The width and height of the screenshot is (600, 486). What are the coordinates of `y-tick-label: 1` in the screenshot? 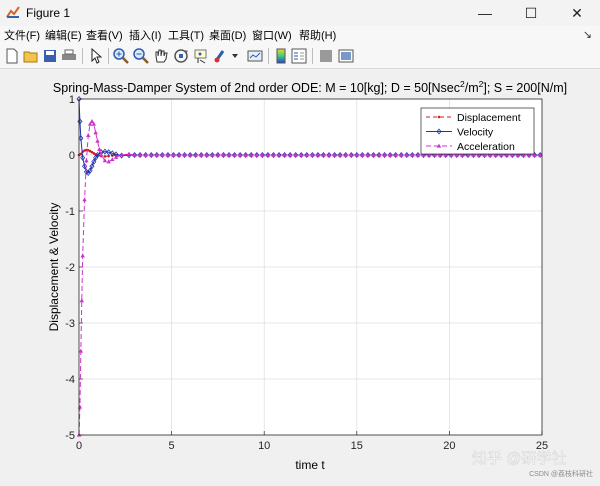 It's located at (72, 100).